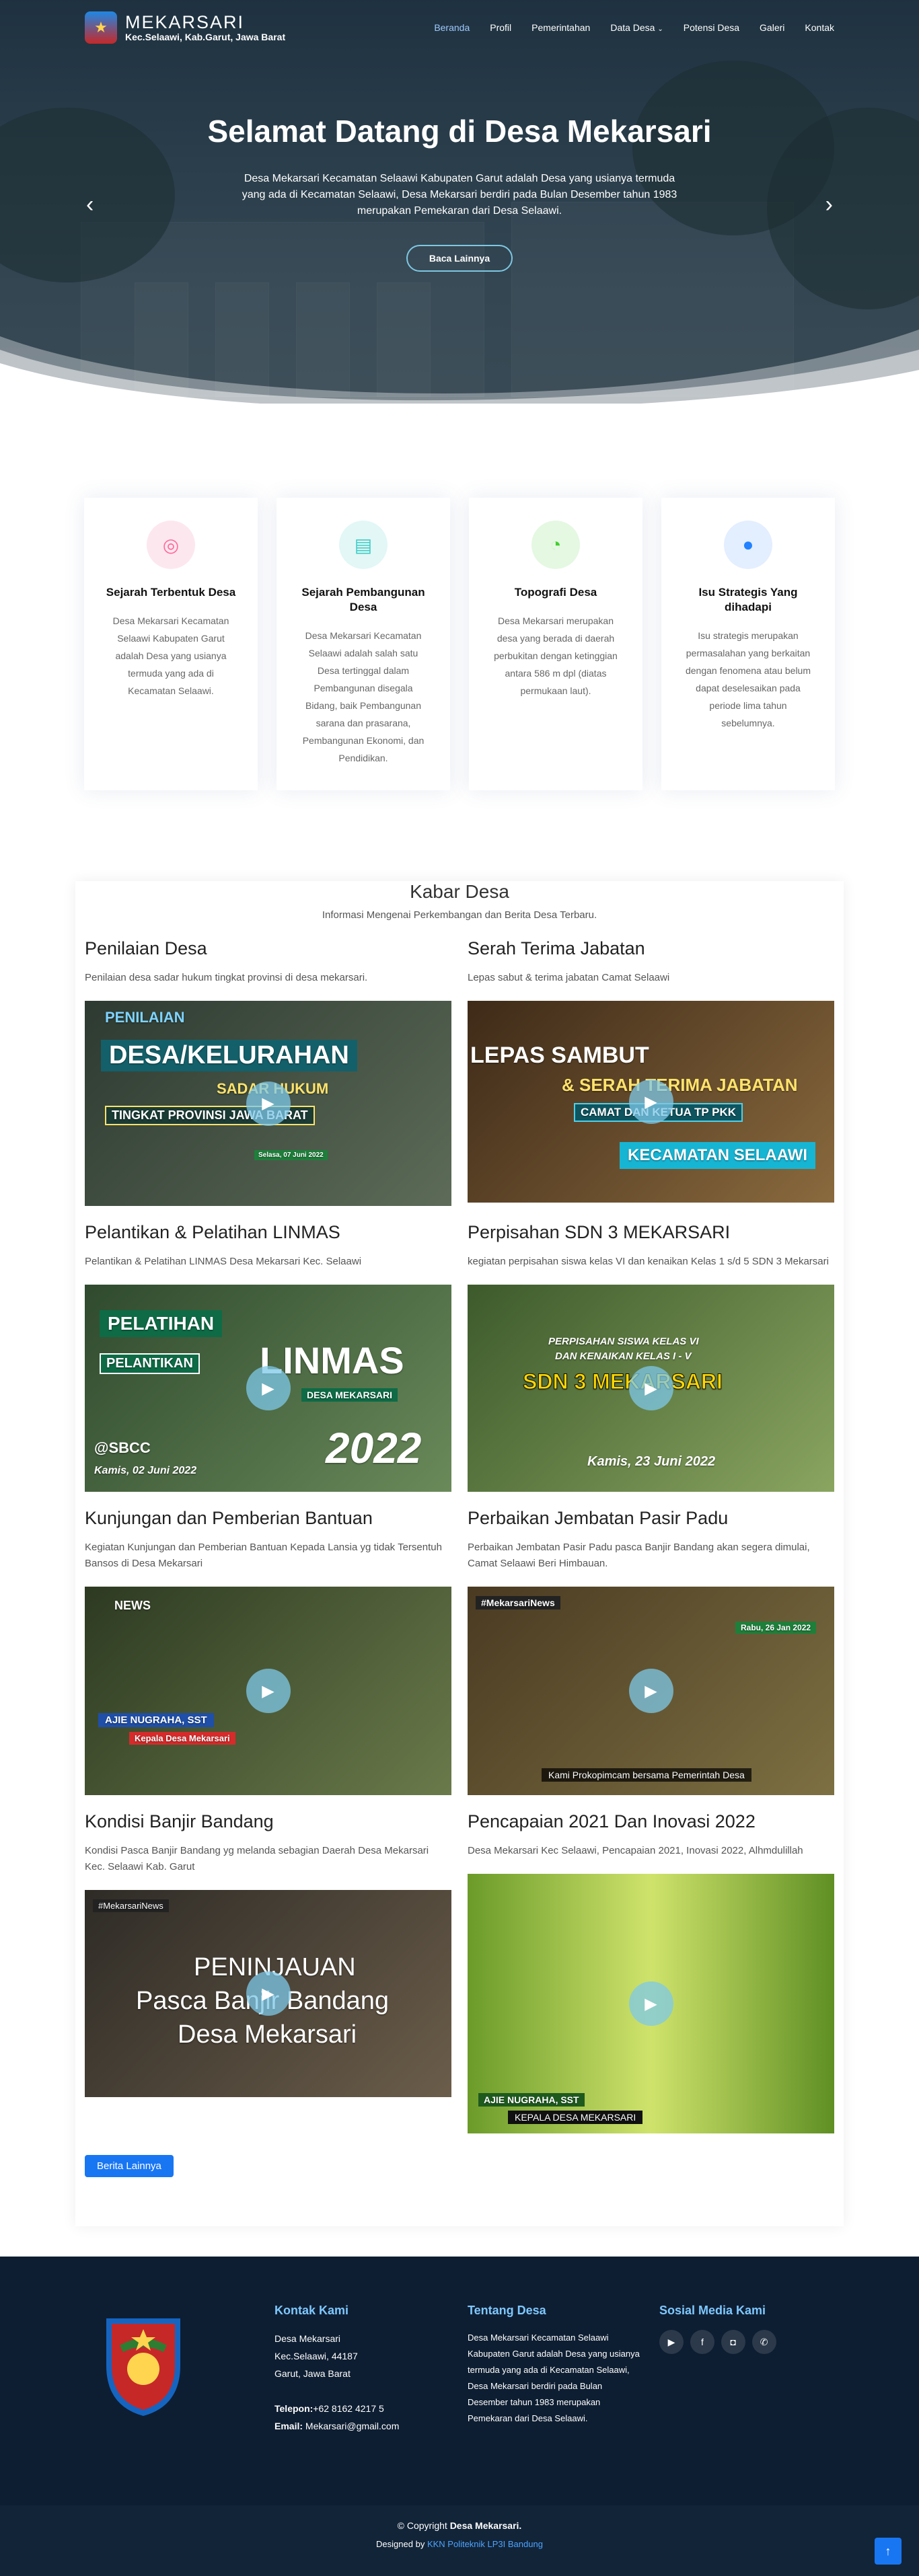 The image size is (919, 2576). Describe the element at coordinates (623, 1381) in the screenshot. I see `thumb-text: SDN 3 MEKARSARI` at that location.